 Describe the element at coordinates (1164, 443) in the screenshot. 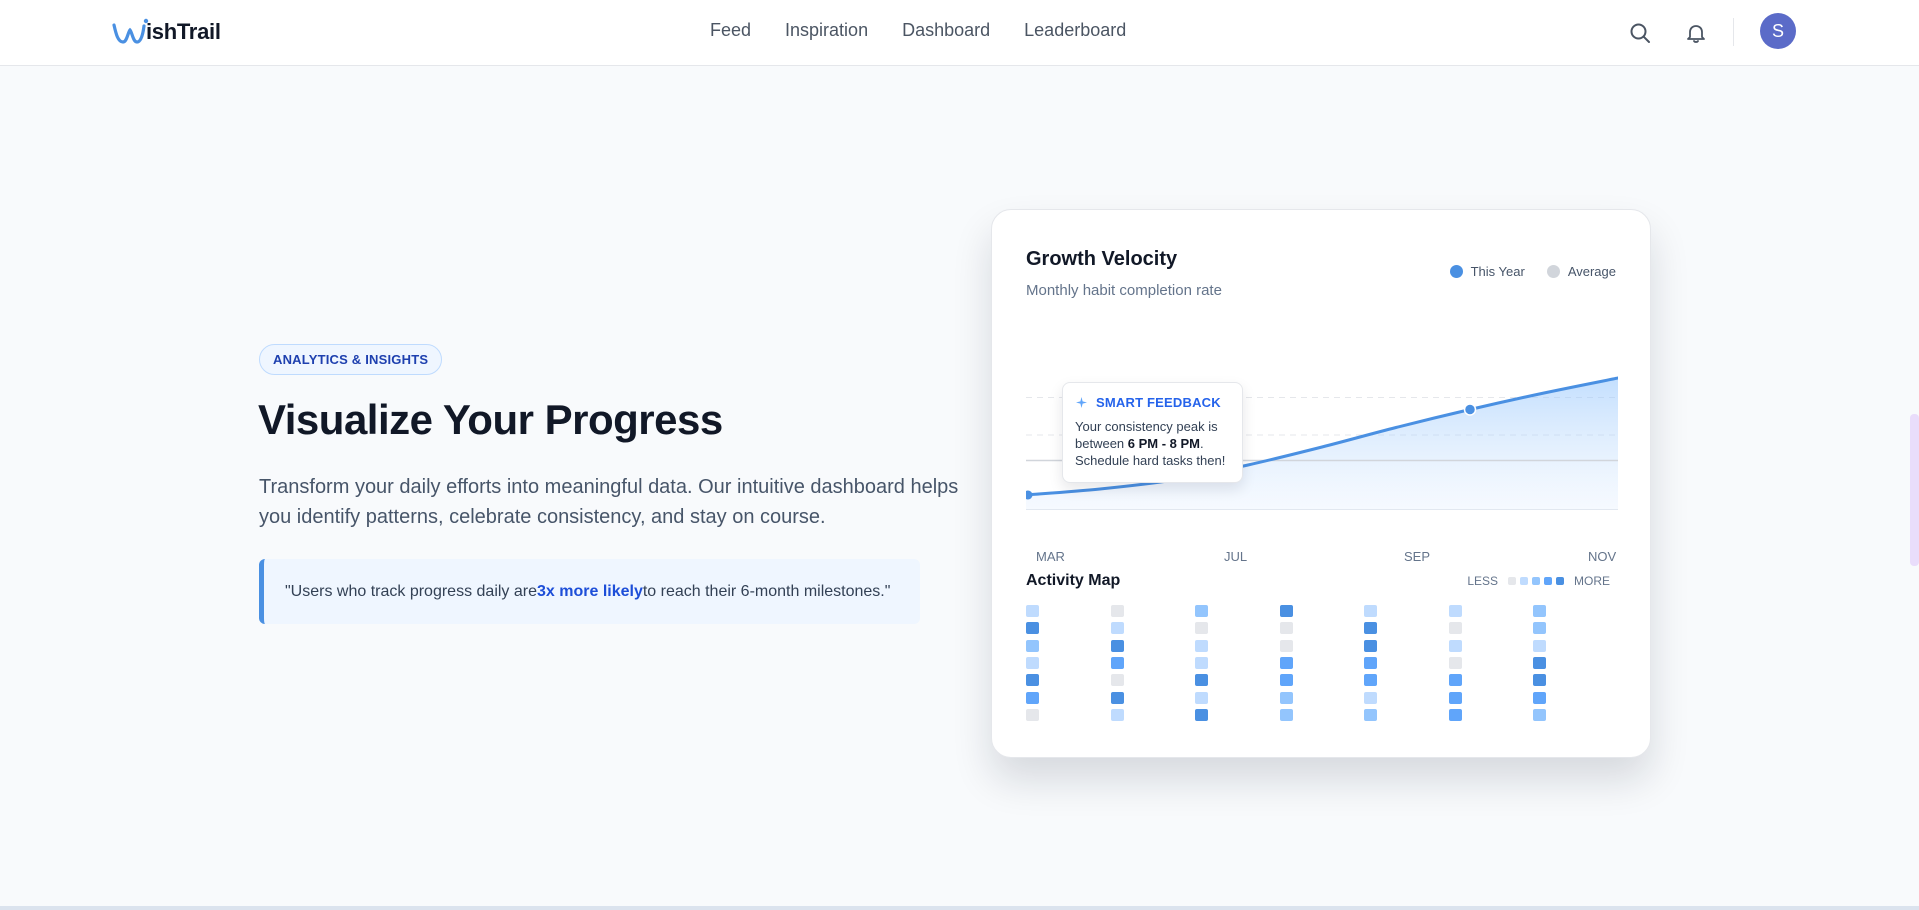

I see `tooltip-time-range: 6 PM - 8 PM` at that location.